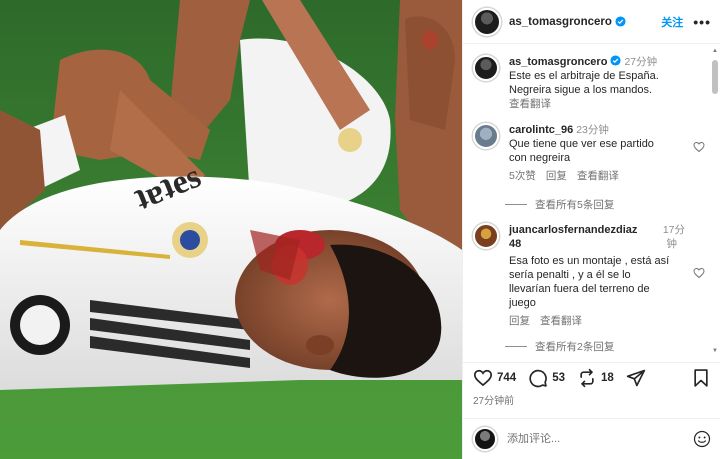 This screenshot has height=459, width=720. What do you see at coordinates (589, 261) in the screenshot?
I see `comment-text-line: Esa foto es un montaje , está así` at bounding box center [589, 261].